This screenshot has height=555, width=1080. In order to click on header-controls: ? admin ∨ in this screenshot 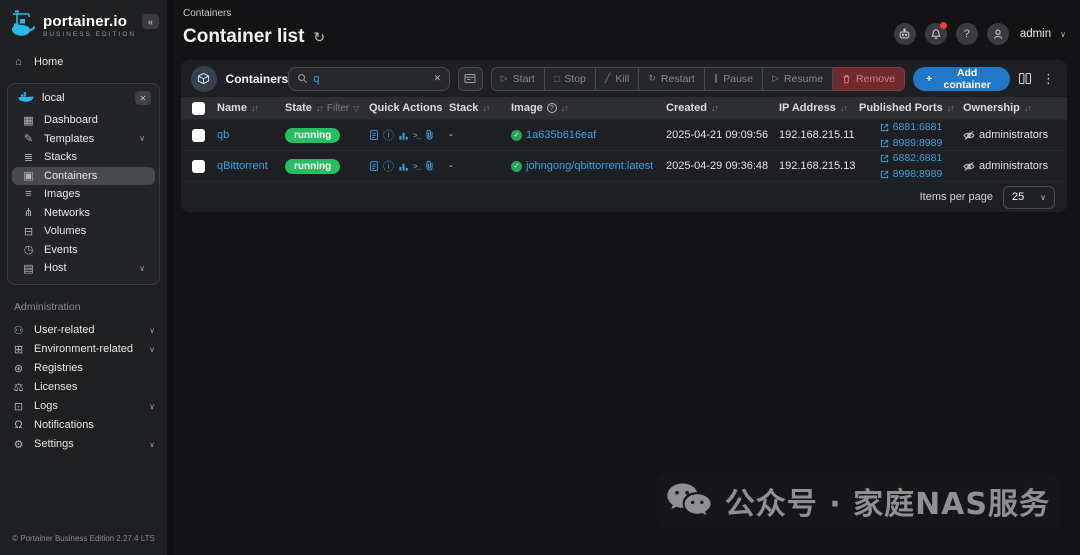, I will do `click(979, 33)`.